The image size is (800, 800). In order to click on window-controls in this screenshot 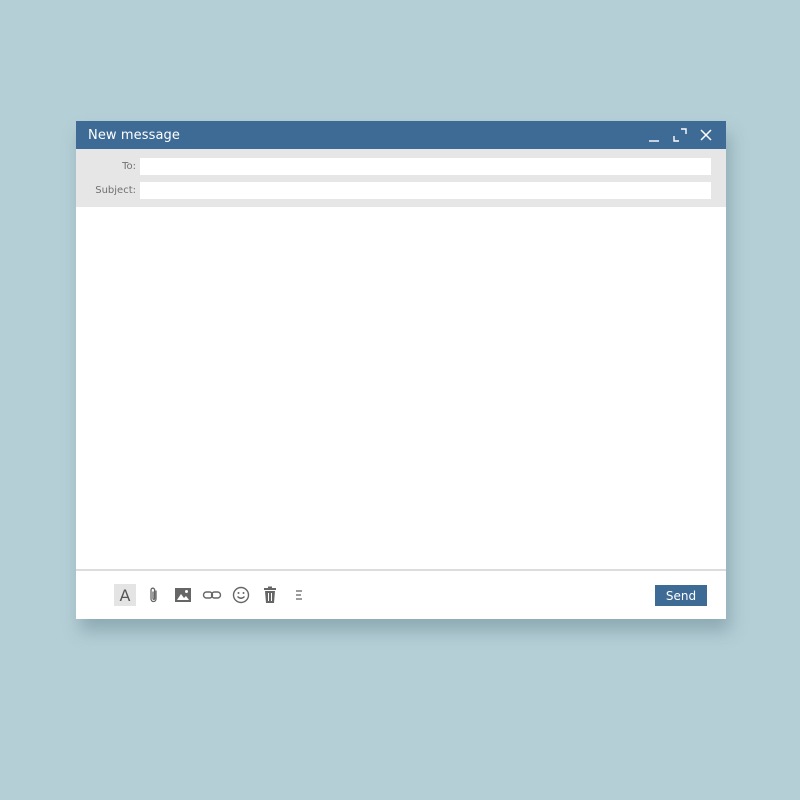, I will do `click(680, 135)`.